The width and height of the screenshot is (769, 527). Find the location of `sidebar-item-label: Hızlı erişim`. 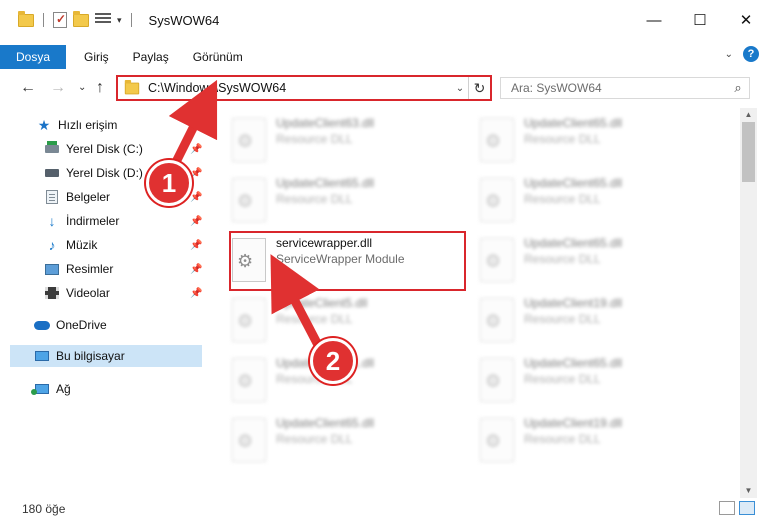

sidebar-item-label: Hızlı erişim is located at coordinates (88, 125).